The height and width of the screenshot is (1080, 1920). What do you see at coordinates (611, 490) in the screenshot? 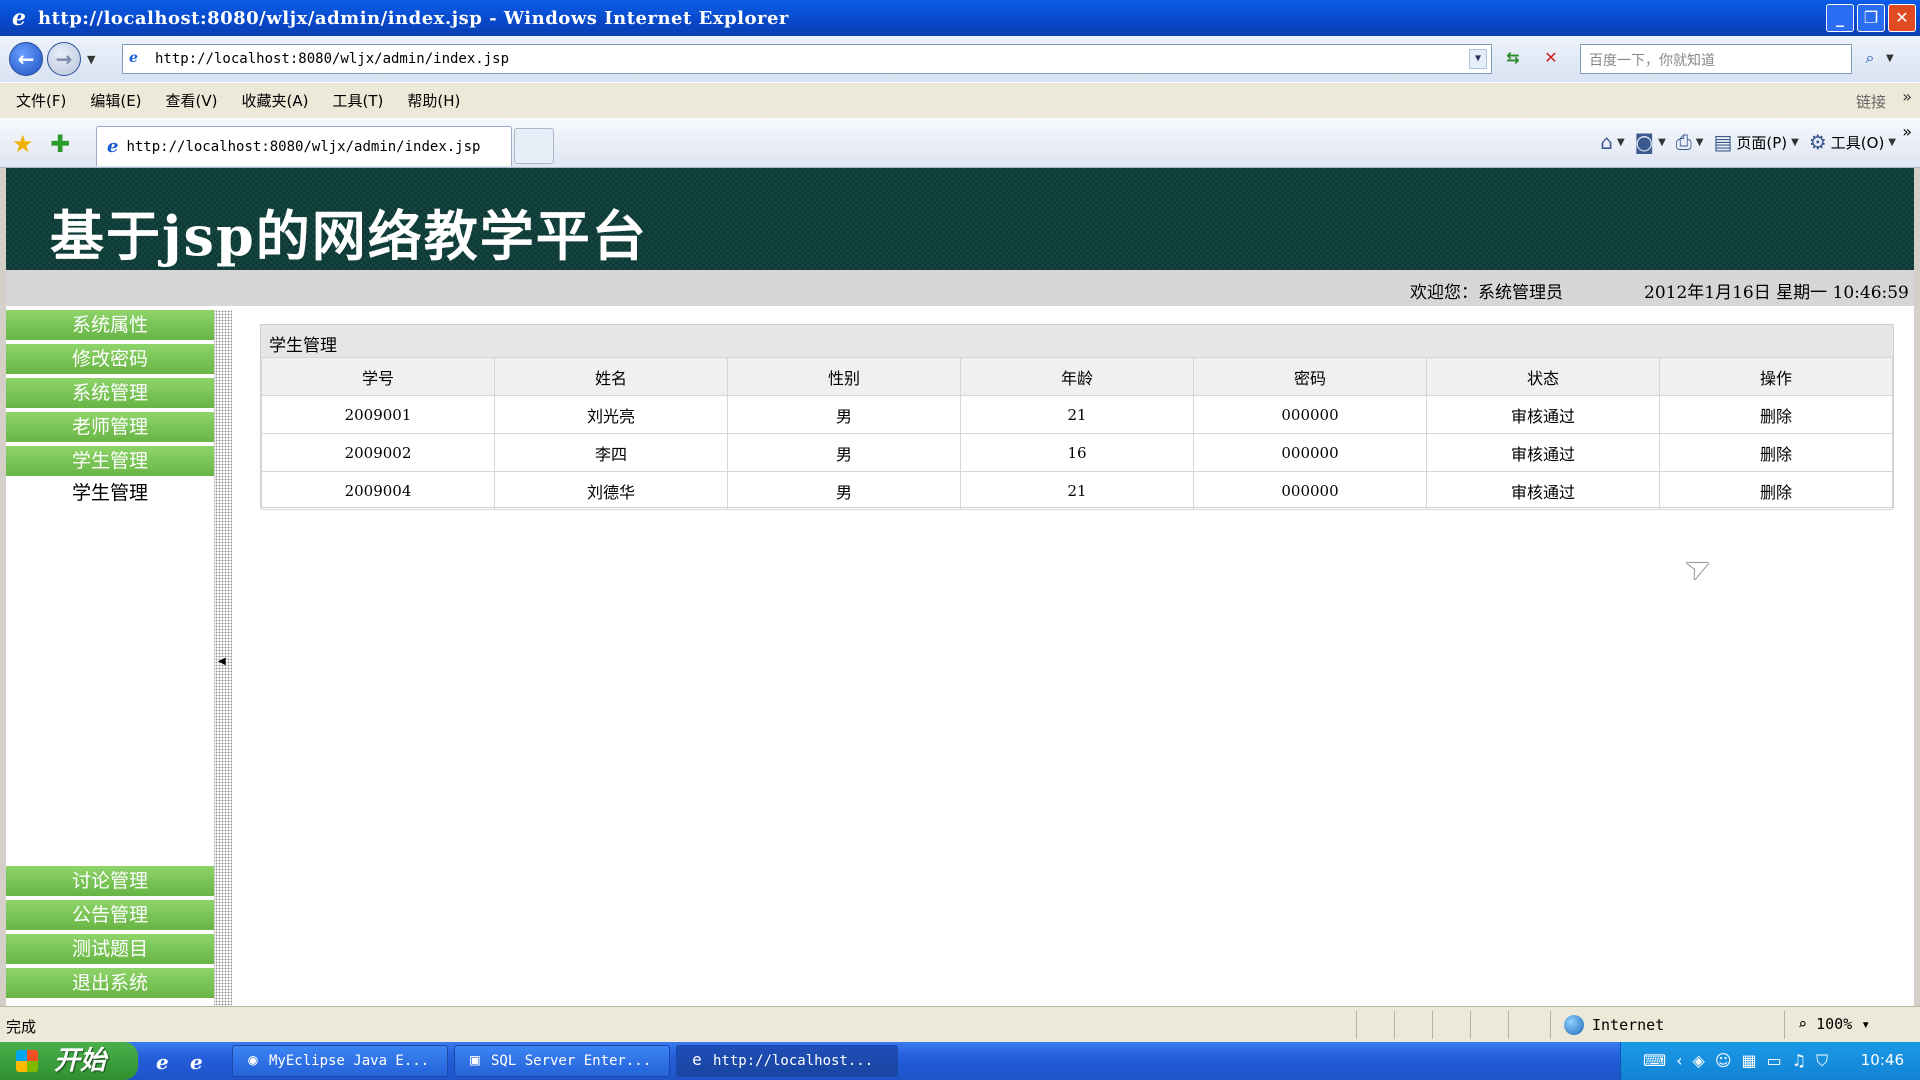
I see `student-name-cell: 刘德华` at bounding box center [611, 490].